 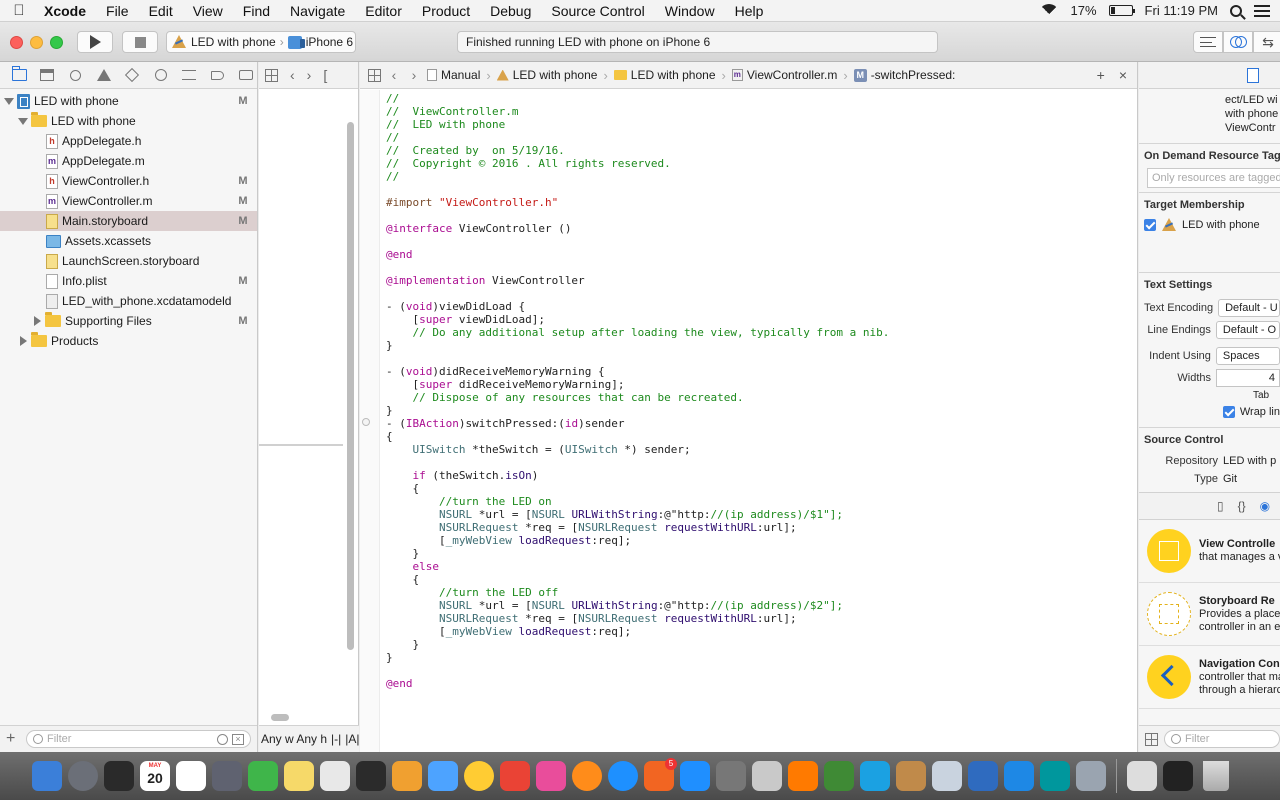 What do you see at coordinates (784, 75) in the screenshot?
I see `breadcrumb-file: m ViewController.m` at bounding box center [784, 75].